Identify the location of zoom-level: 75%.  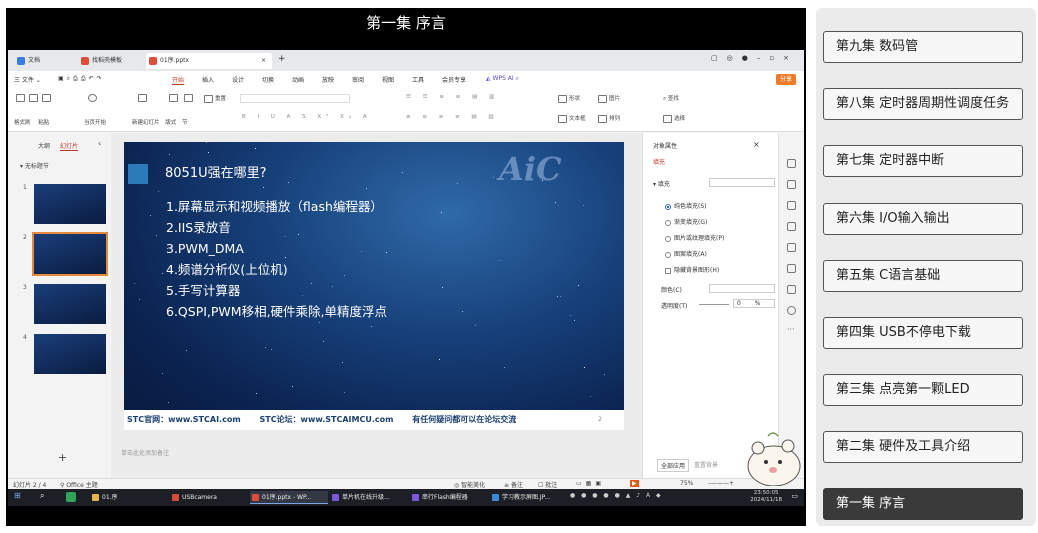
(686, 483).